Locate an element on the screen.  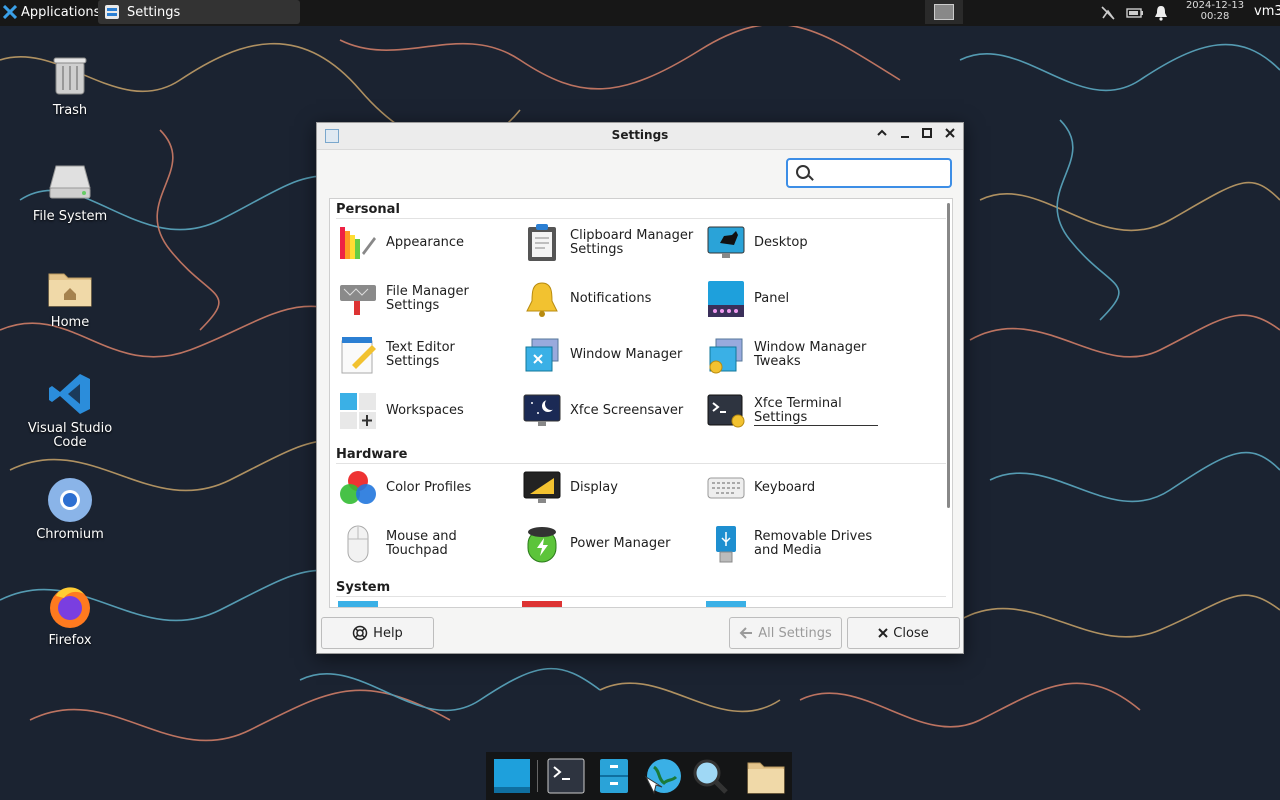
desktop-icon-label: Visual Studio Code is located at coordinates (70, 435).